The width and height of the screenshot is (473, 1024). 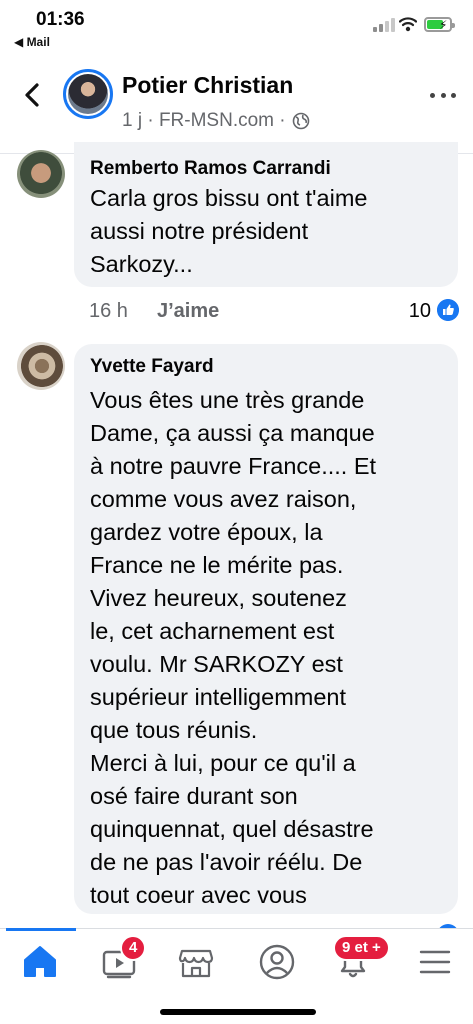 What do you see at coordinates (152, 367) in the screenshot?
I see `comment-author: Yvette Fayard` at bounding box center [152, 367].